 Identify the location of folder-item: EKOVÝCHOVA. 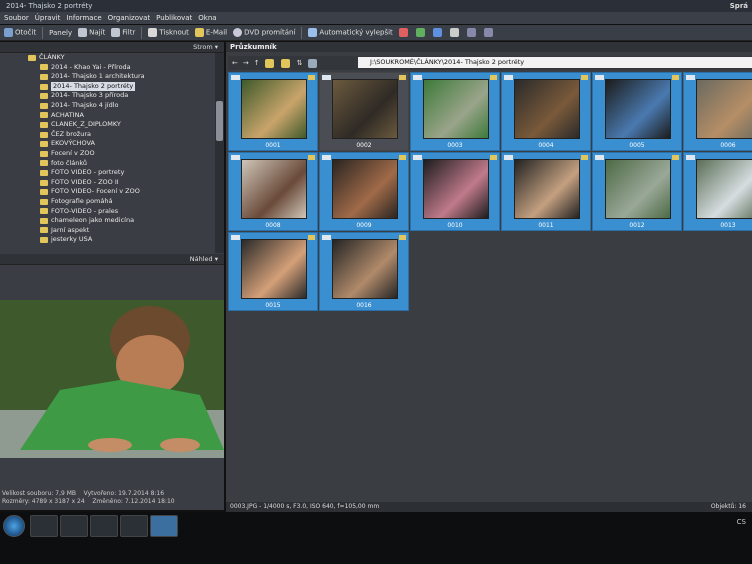
(107, 144).